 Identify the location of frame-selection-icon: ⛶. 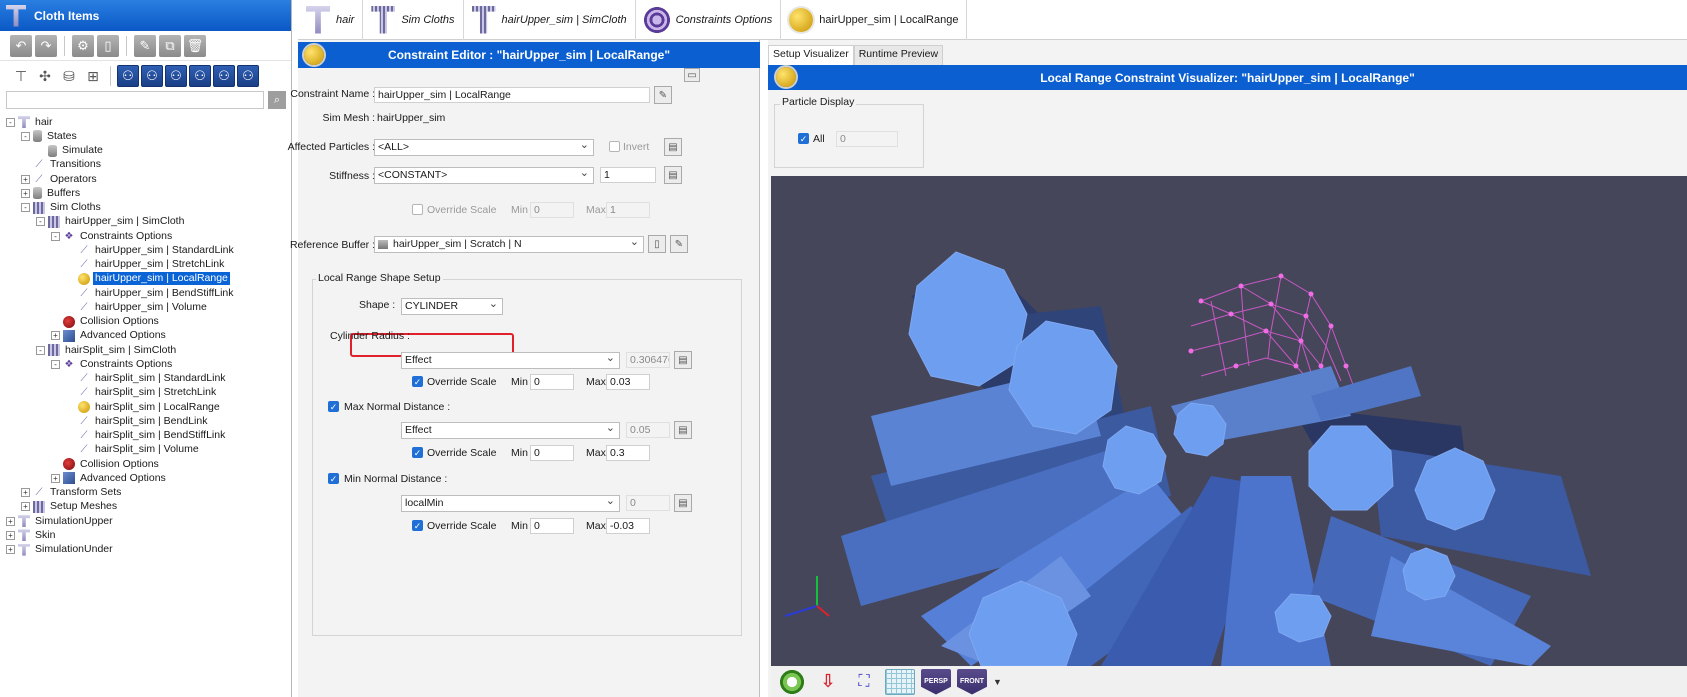
(864, 682).